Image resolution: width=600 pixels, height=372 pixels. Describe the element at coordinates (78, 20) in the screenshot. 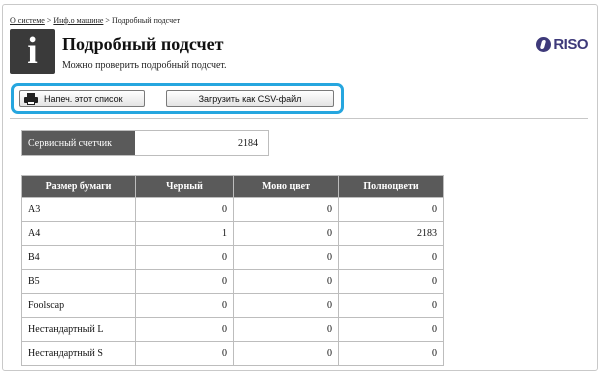

I see `breadcrumb-link-machine-info: Инф.о машине` at that location.